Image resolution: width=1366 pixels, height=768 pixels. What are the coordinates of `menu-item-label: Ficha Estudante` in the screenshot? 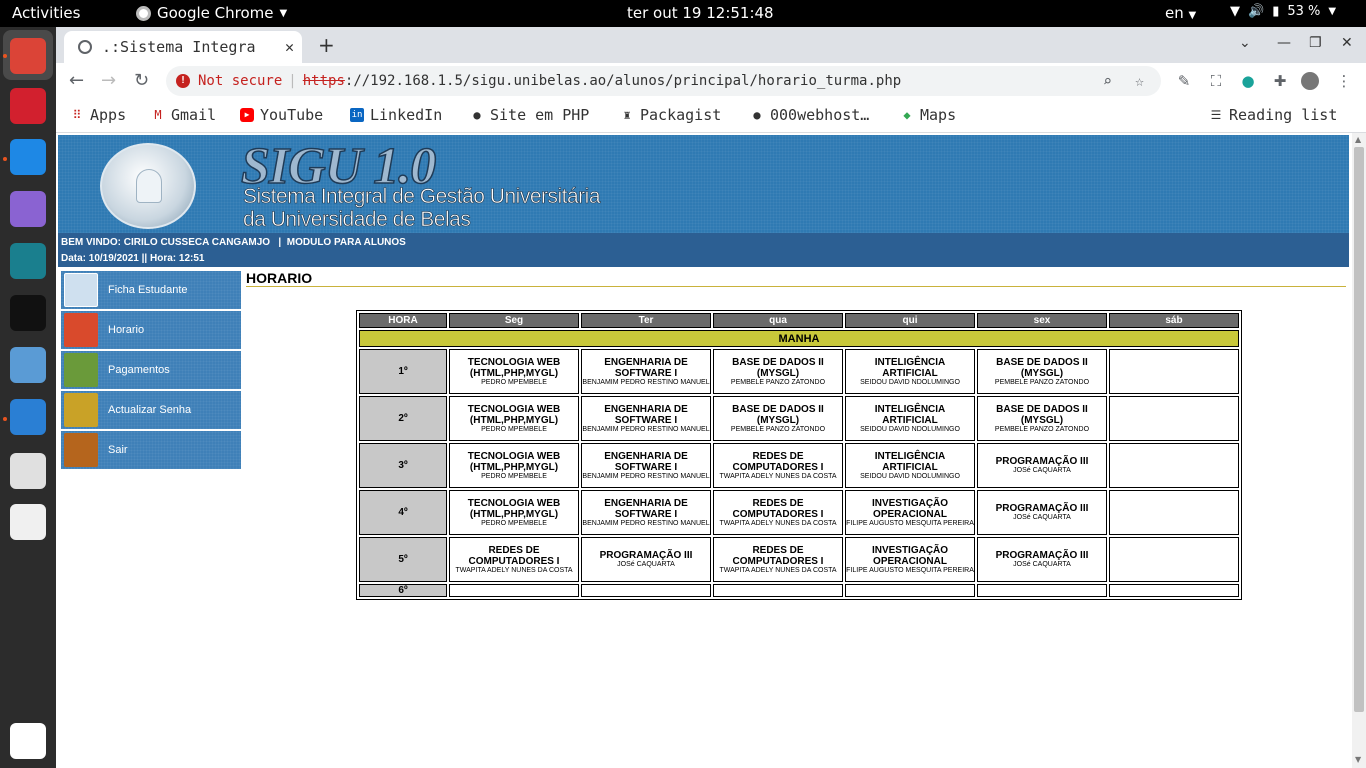 It's located at (148, 290).